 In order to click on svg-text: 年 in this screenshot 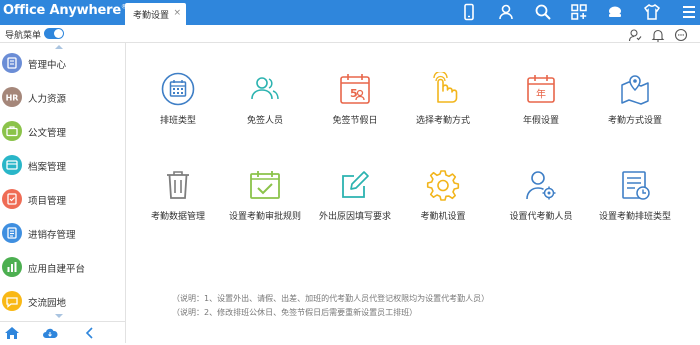, I will do `click(541, 94)`.